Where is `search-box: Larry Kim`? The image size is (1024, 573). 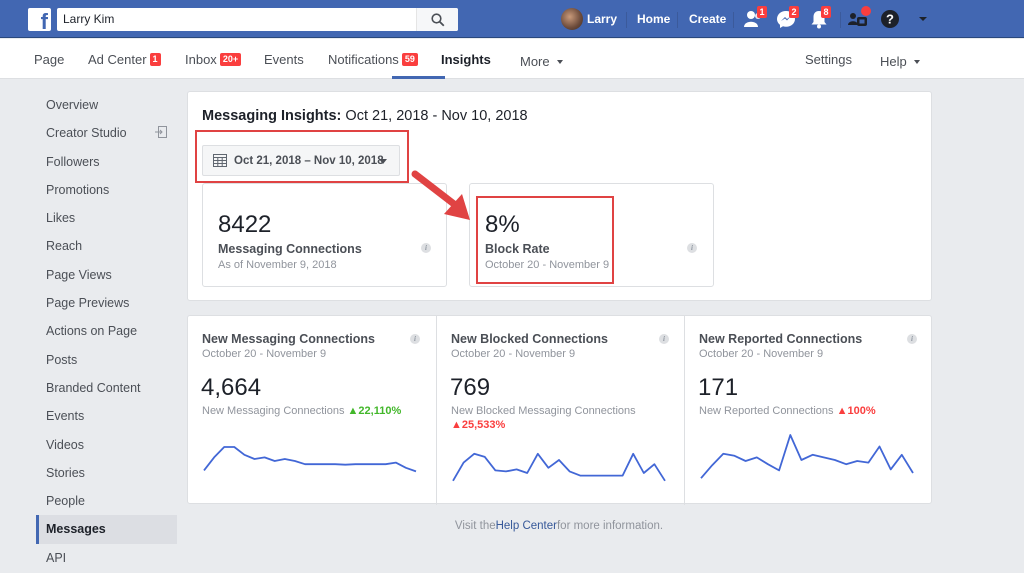
search-box: Larry Kim is located at coordinates (257, 19).